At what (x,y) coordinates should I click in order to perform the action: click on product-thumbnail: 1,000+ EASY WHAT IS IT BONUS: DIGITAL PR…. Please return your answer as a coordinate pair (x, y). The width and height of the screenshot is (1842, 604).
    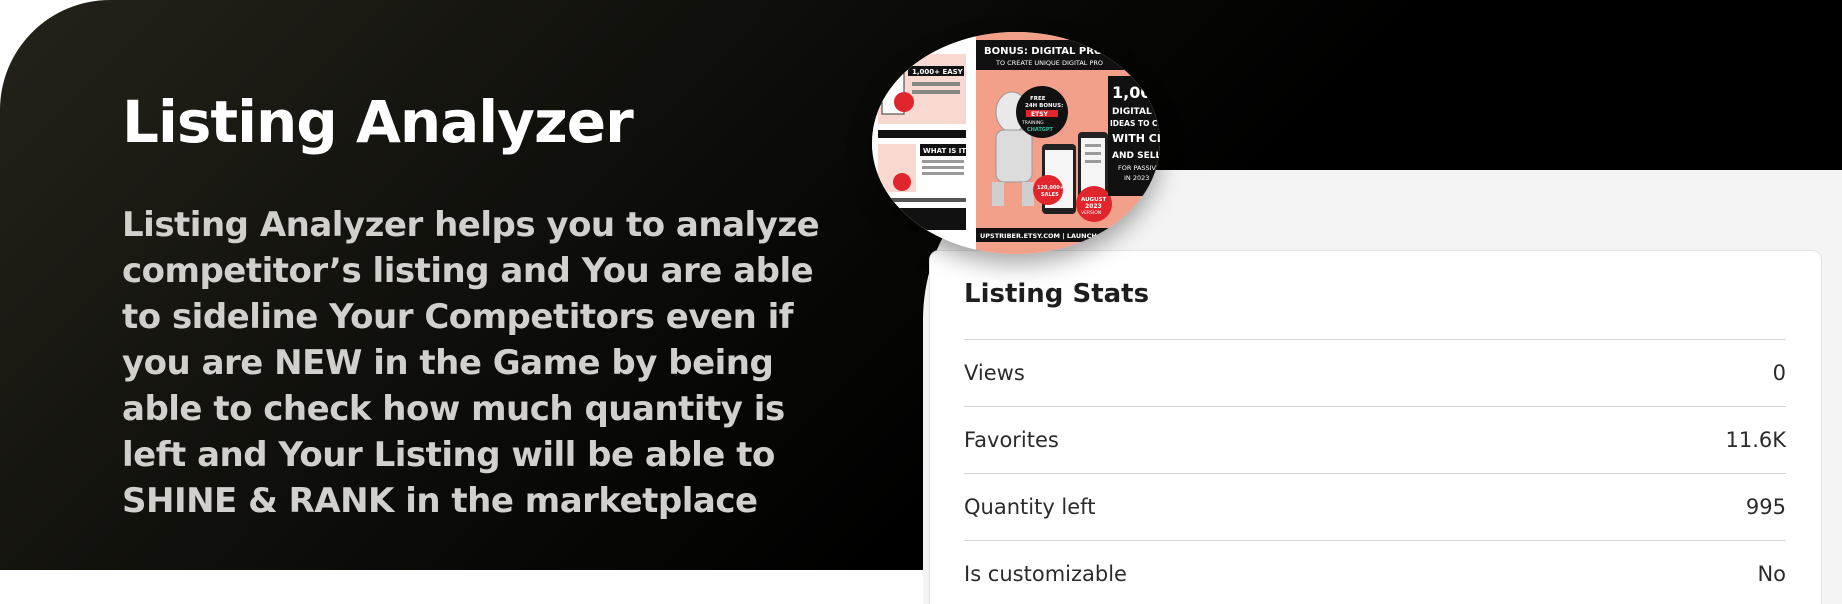
    Looking at the image, I should click on (1016, 143).